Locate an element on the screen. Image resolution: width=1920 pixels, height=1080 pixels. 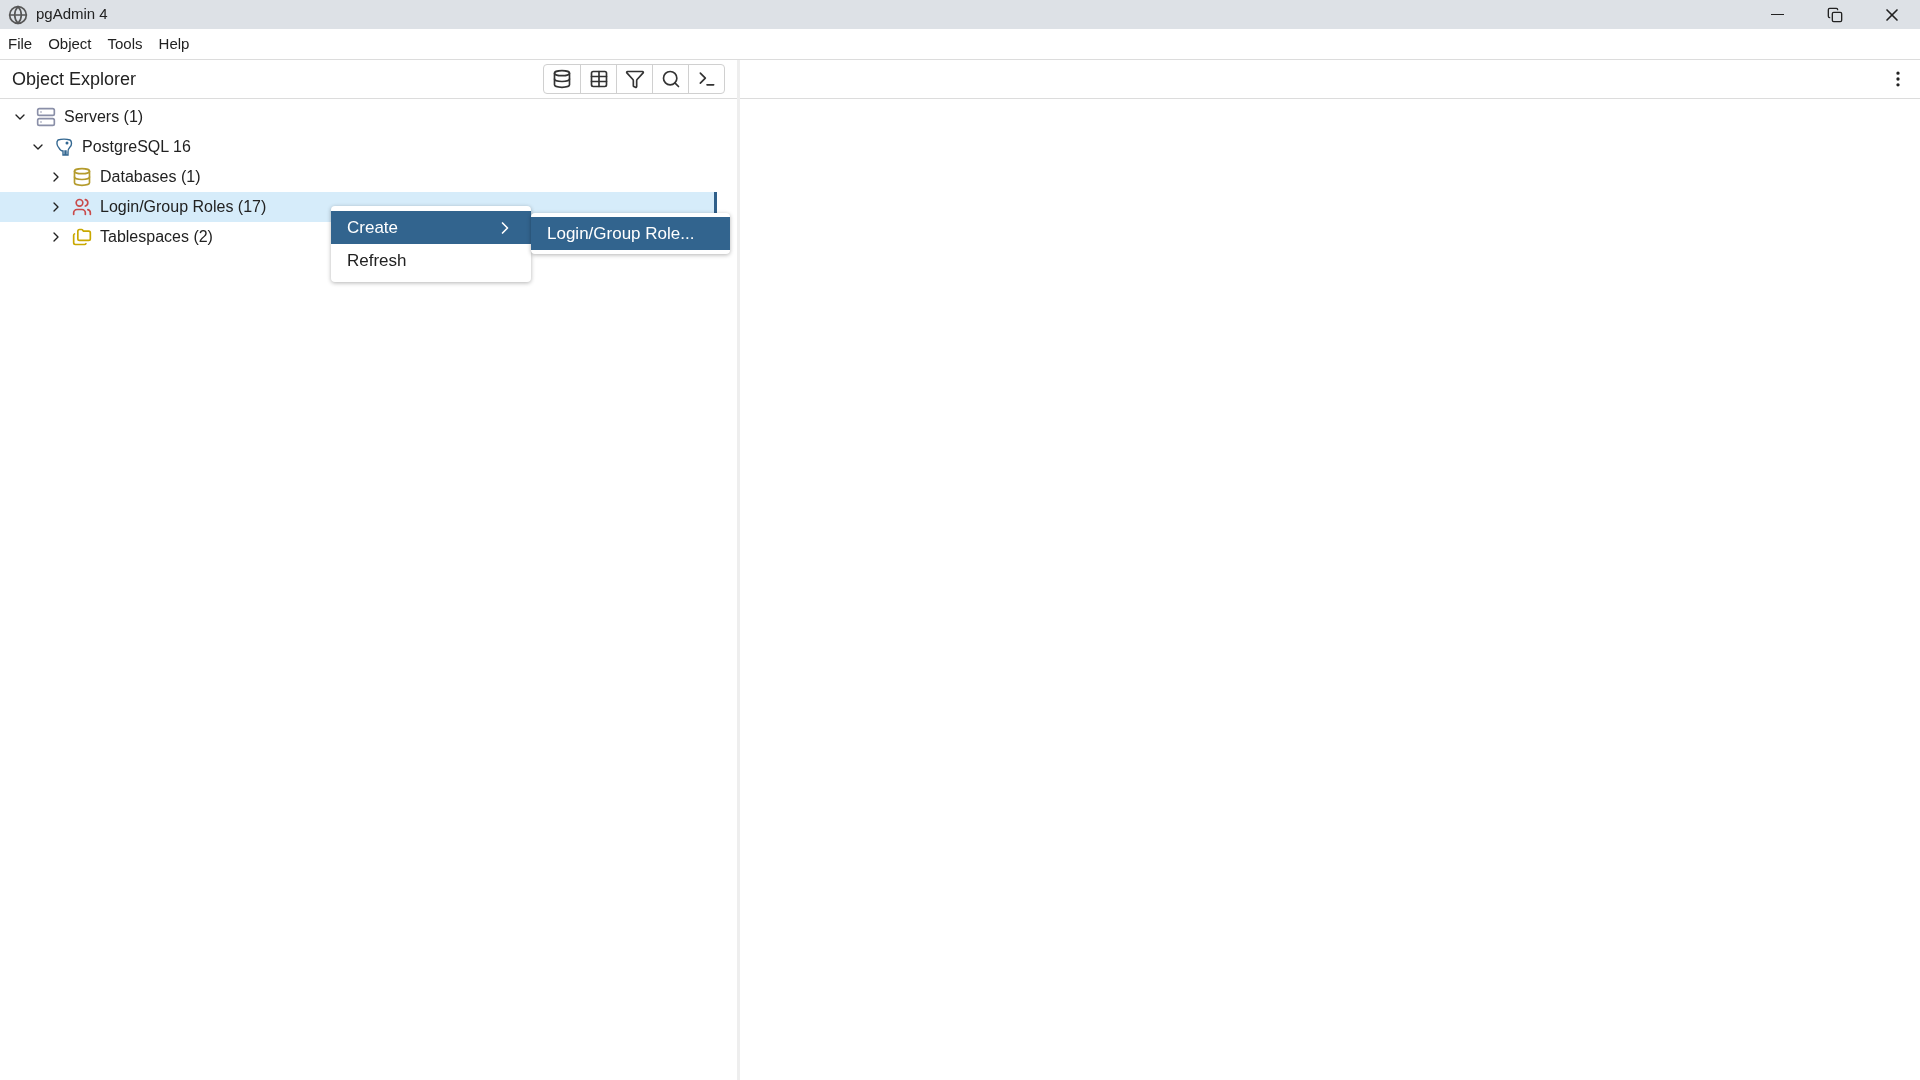
tree-label: PostgreSQL 16 is located at coordinates (136, 147).